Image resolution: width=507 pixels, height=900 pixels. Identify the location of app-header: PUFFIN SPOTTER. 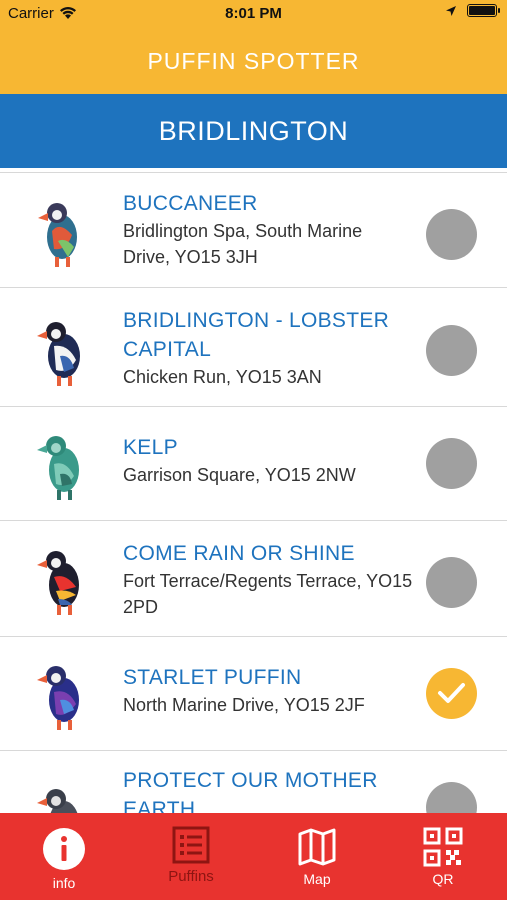
(253, 61).